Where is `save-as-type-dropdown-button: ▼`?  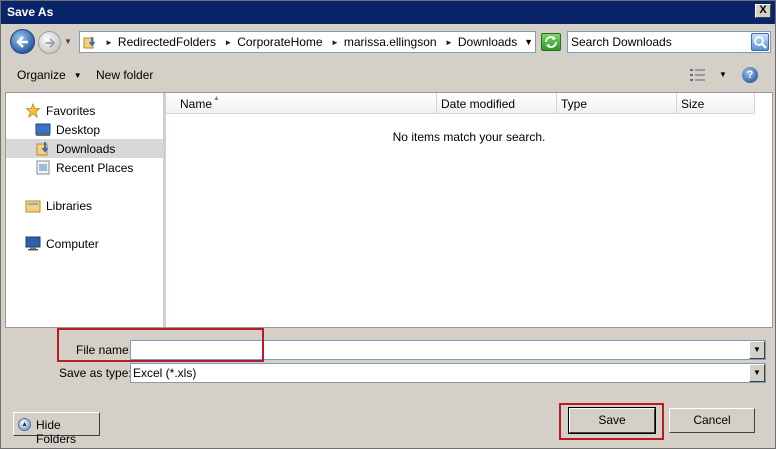
save-as-type-dropdown-button: ▼ is located at coordinates (757, 373).